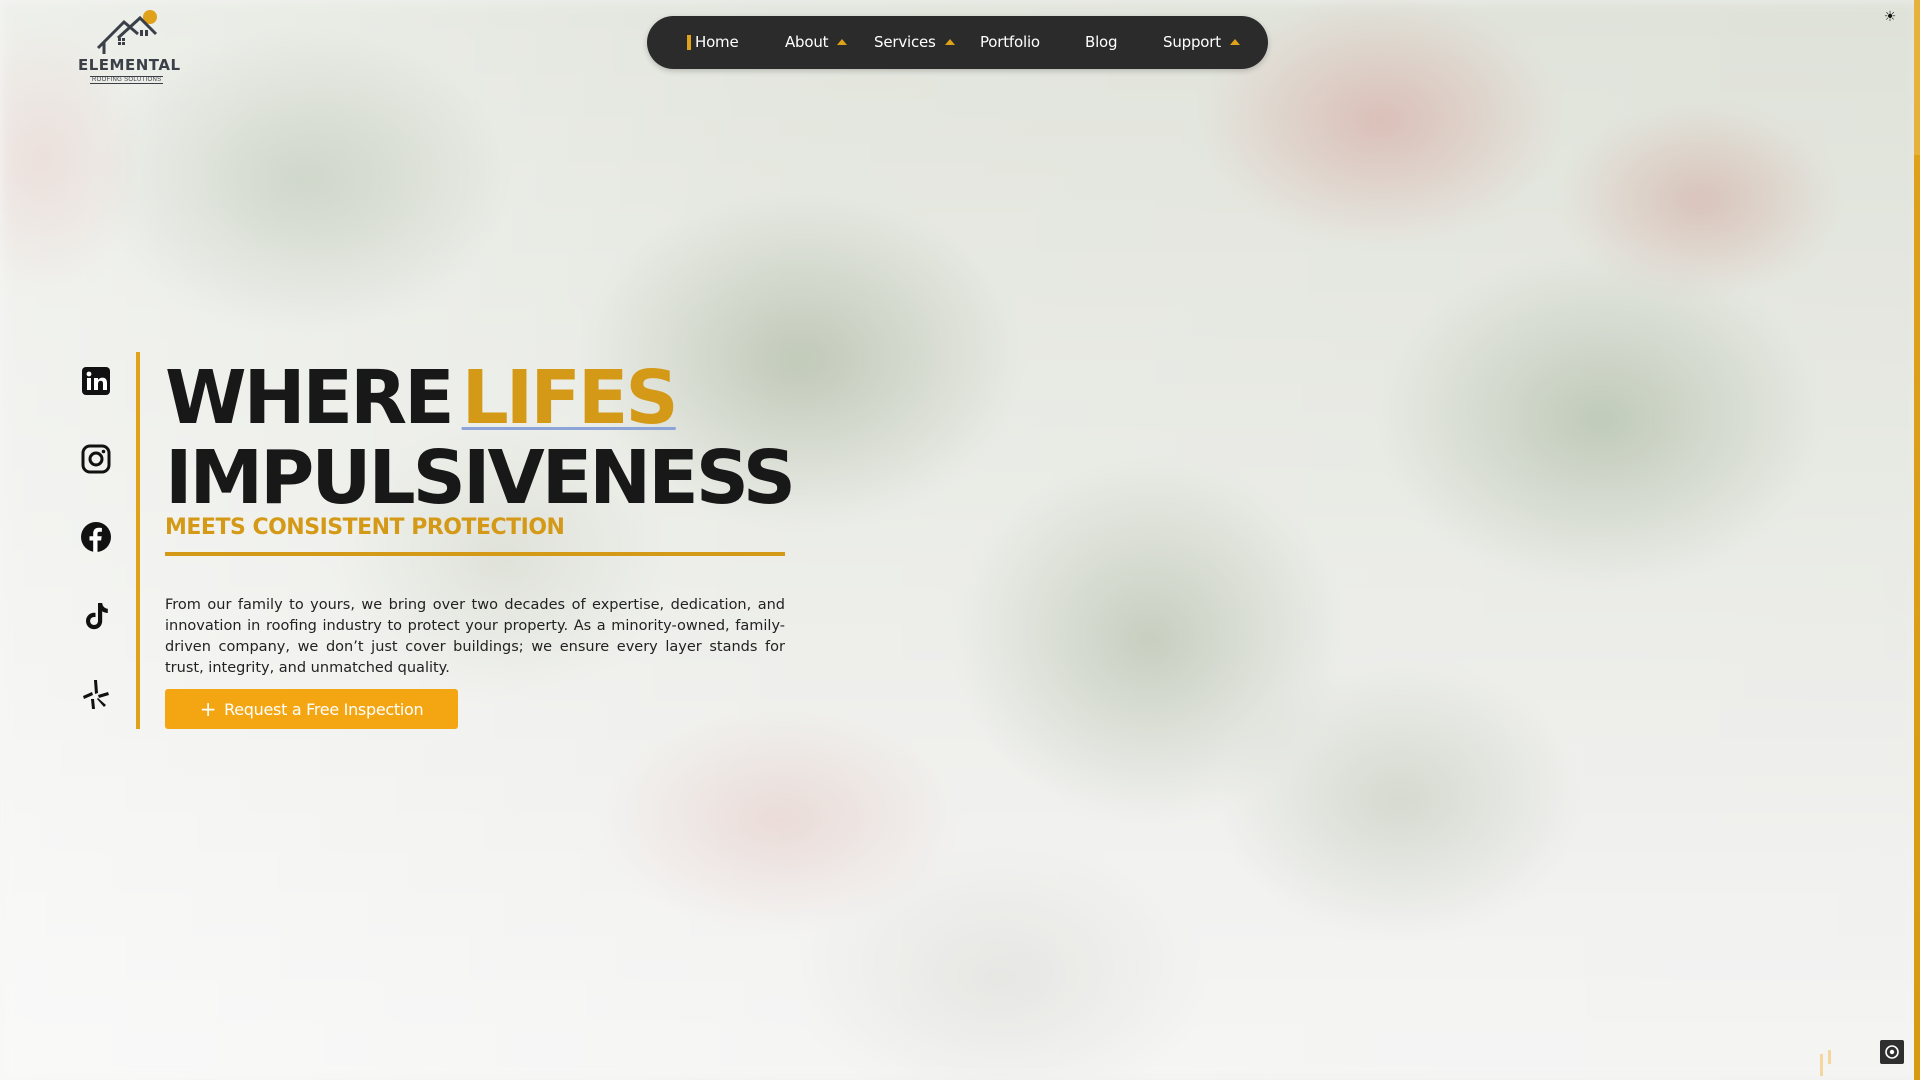 This screenshot has height=1080, width=1920. What do you see at coordinates (129, 65) in the screenshot?
I see `logo-name: ELEMENTAL` at bounding box center [129, 65].